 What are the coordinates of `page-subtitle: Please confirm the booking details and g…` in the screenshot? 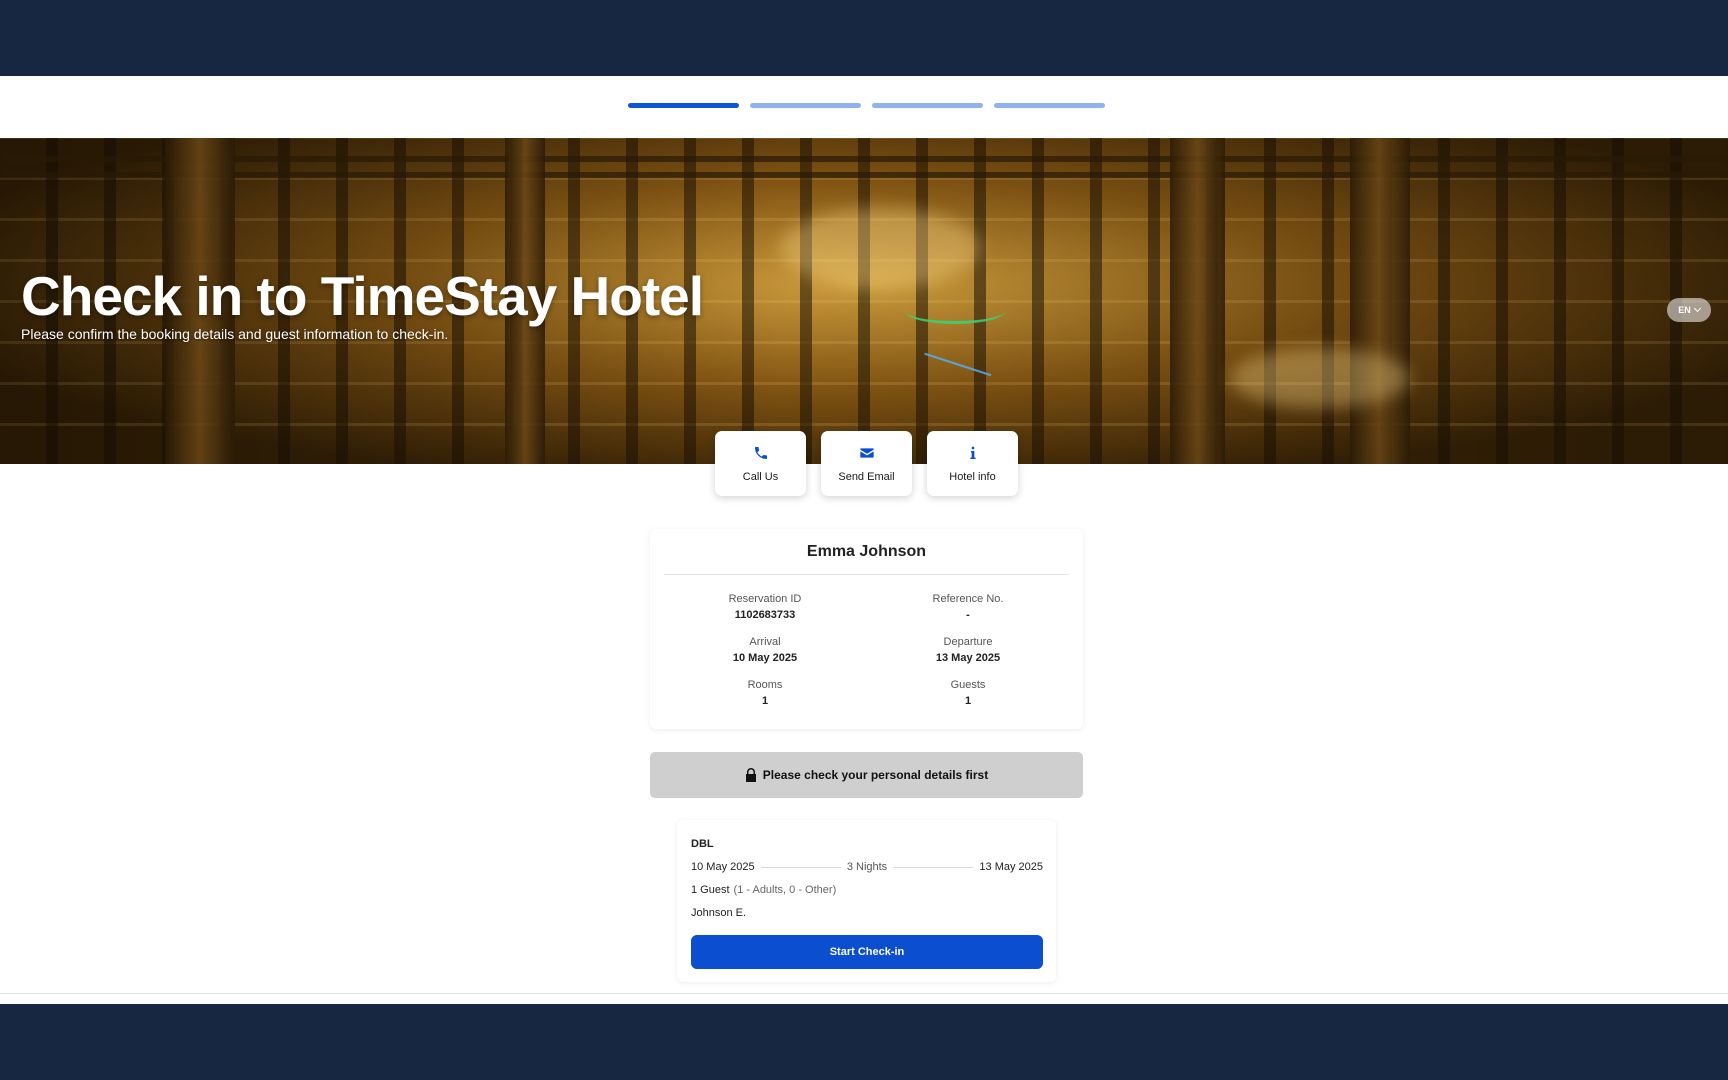 It's located at (235, 334).